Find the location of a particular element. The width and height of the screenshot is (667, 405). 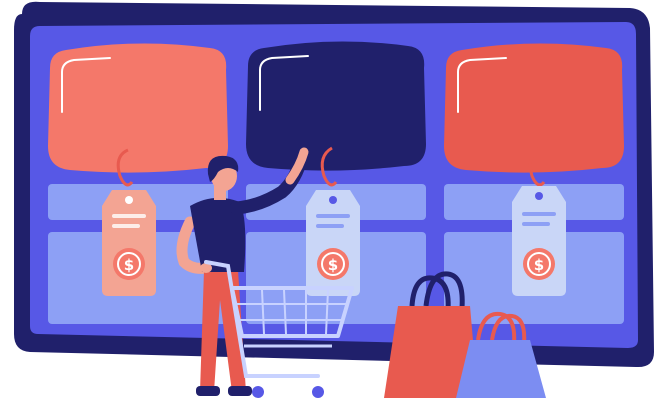

price-symbol-1: $ is located at coordinates (129, 265).